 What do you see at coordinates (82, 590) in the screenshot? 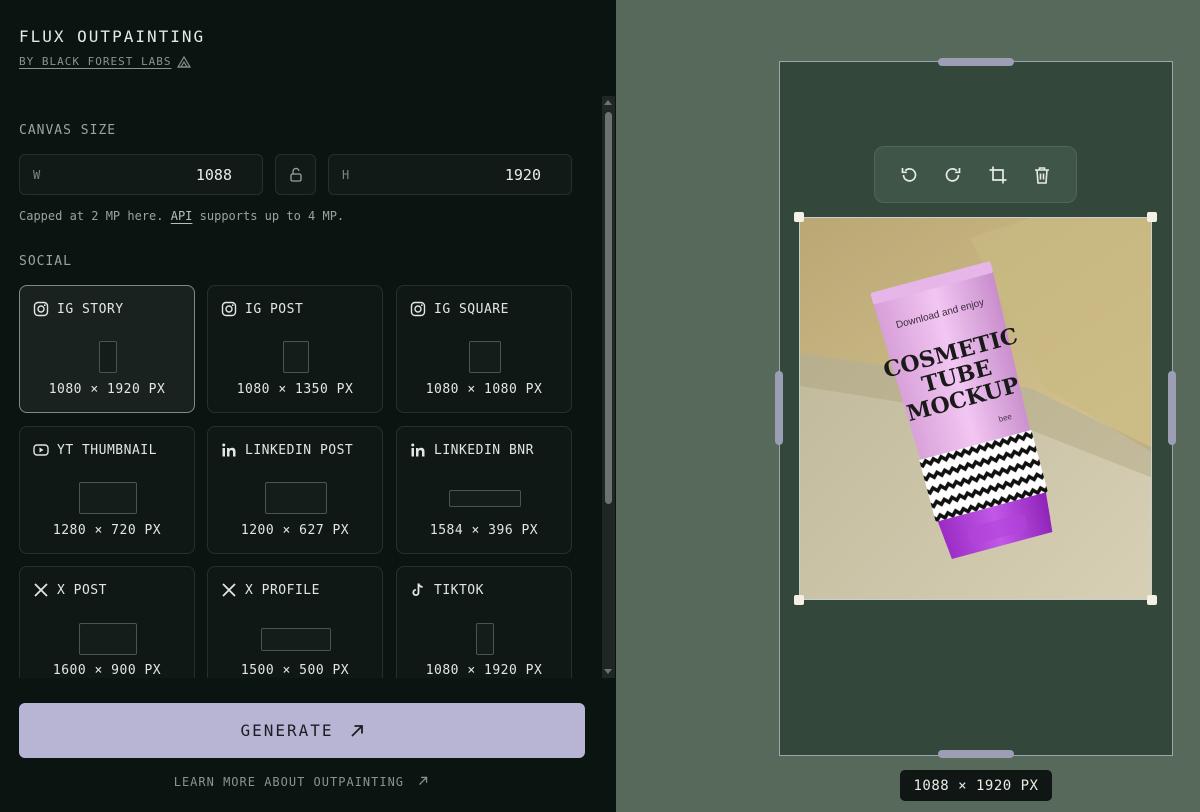
I see `preset-label: X POST` at bounding box center [82, 590].